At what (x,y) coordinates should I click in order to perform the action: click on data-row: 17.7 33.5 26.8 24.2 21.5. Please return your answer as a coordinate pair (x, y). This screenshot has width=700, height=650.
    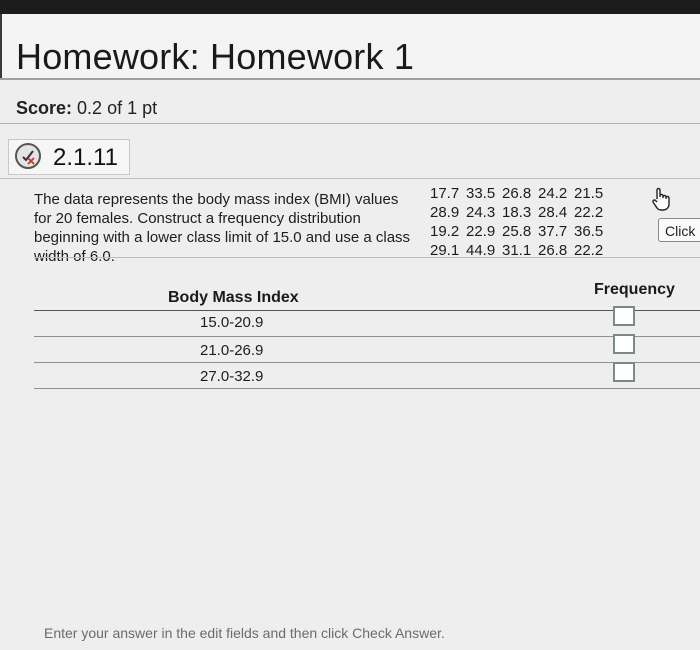
    Looking at the image, I should click on (520, 193).